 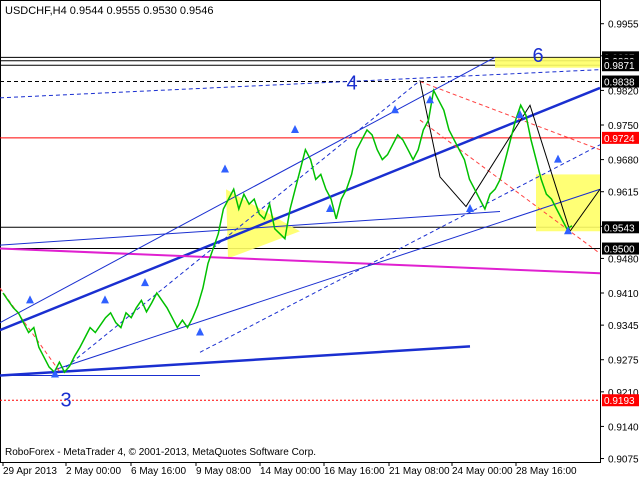 What do you see at coordinates (482, 471) in the screenshot?
I see `x-tick-label: 24 May 00:00` at bounding box center [482, 471].